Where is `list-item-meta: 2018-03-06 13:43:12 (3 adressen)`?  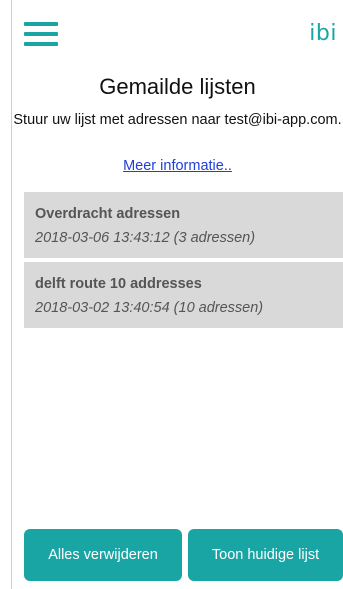 list-item-meta: 2018-03-06 13:43:12 (3 adressen) is located at coordinates (145, 238).